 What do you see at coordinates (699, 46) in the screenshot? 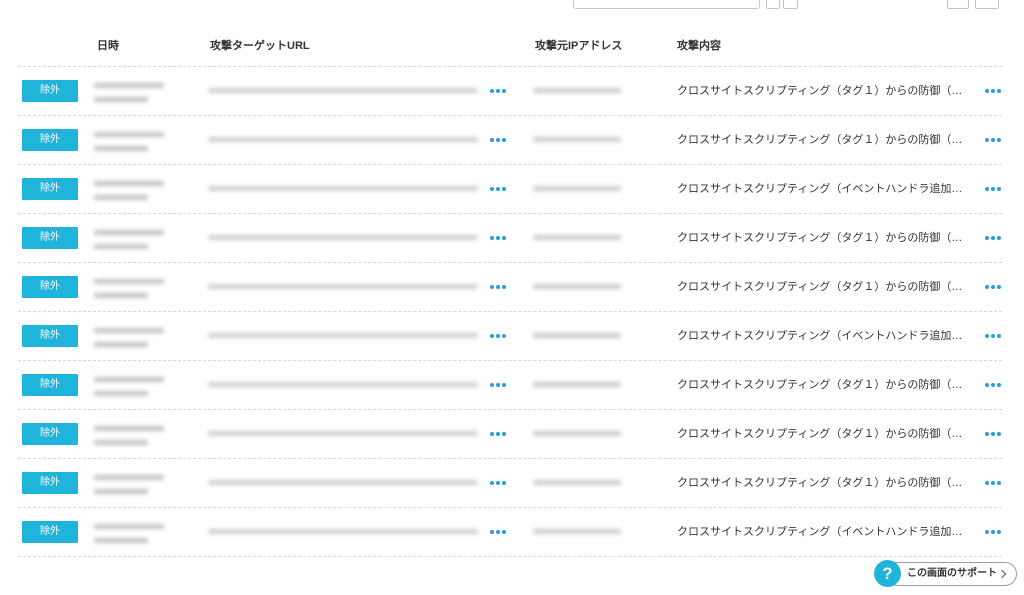
I see `column-header-attack-content: 攻撃内容` at bounding box center [699, 46].